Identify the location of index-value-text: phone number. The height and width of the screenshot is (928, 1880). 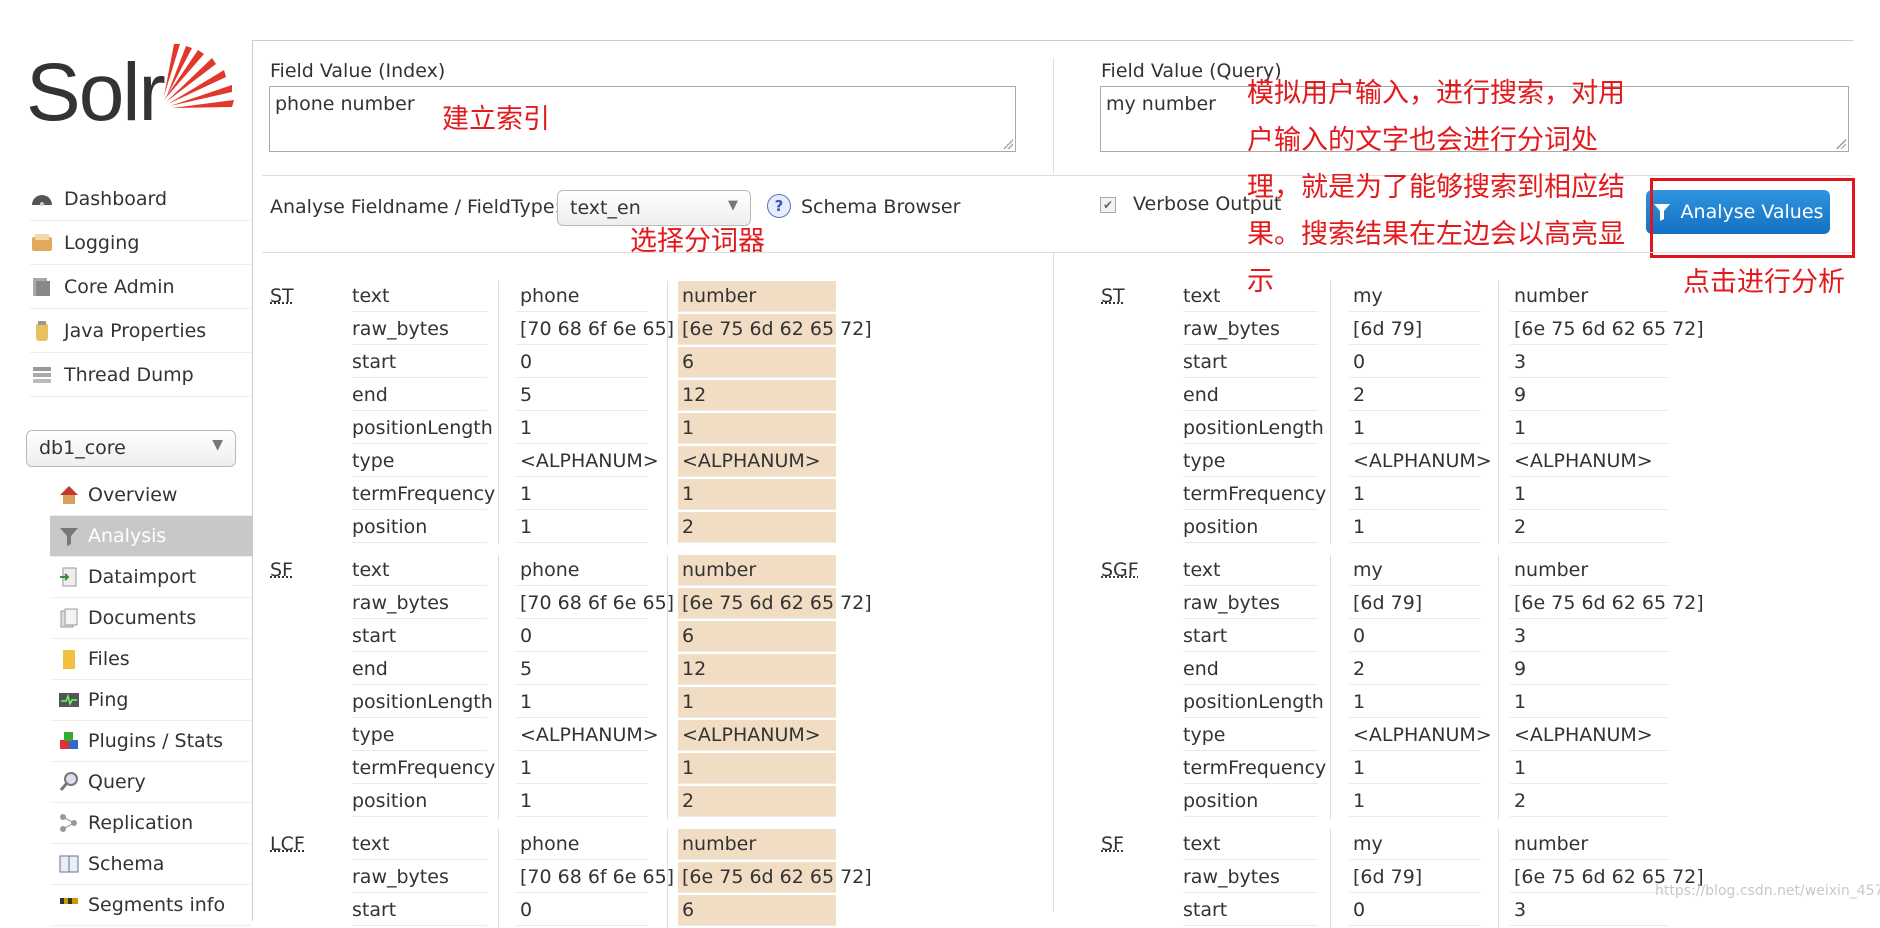
(345, 104).